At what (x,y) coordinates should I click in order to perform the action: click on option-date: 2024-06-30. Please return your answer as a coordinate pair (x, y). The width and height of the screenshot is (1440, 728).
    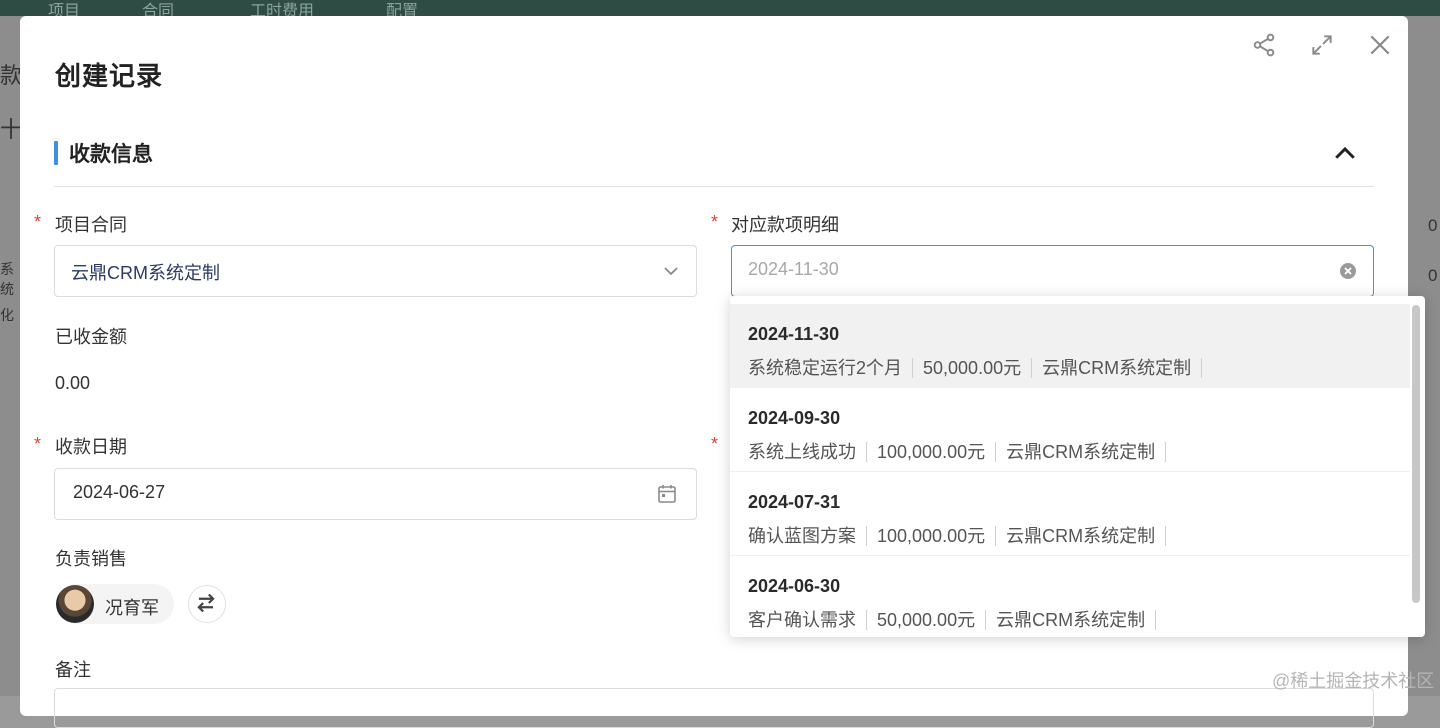
    Looking at the image, I should click on (794, 586).